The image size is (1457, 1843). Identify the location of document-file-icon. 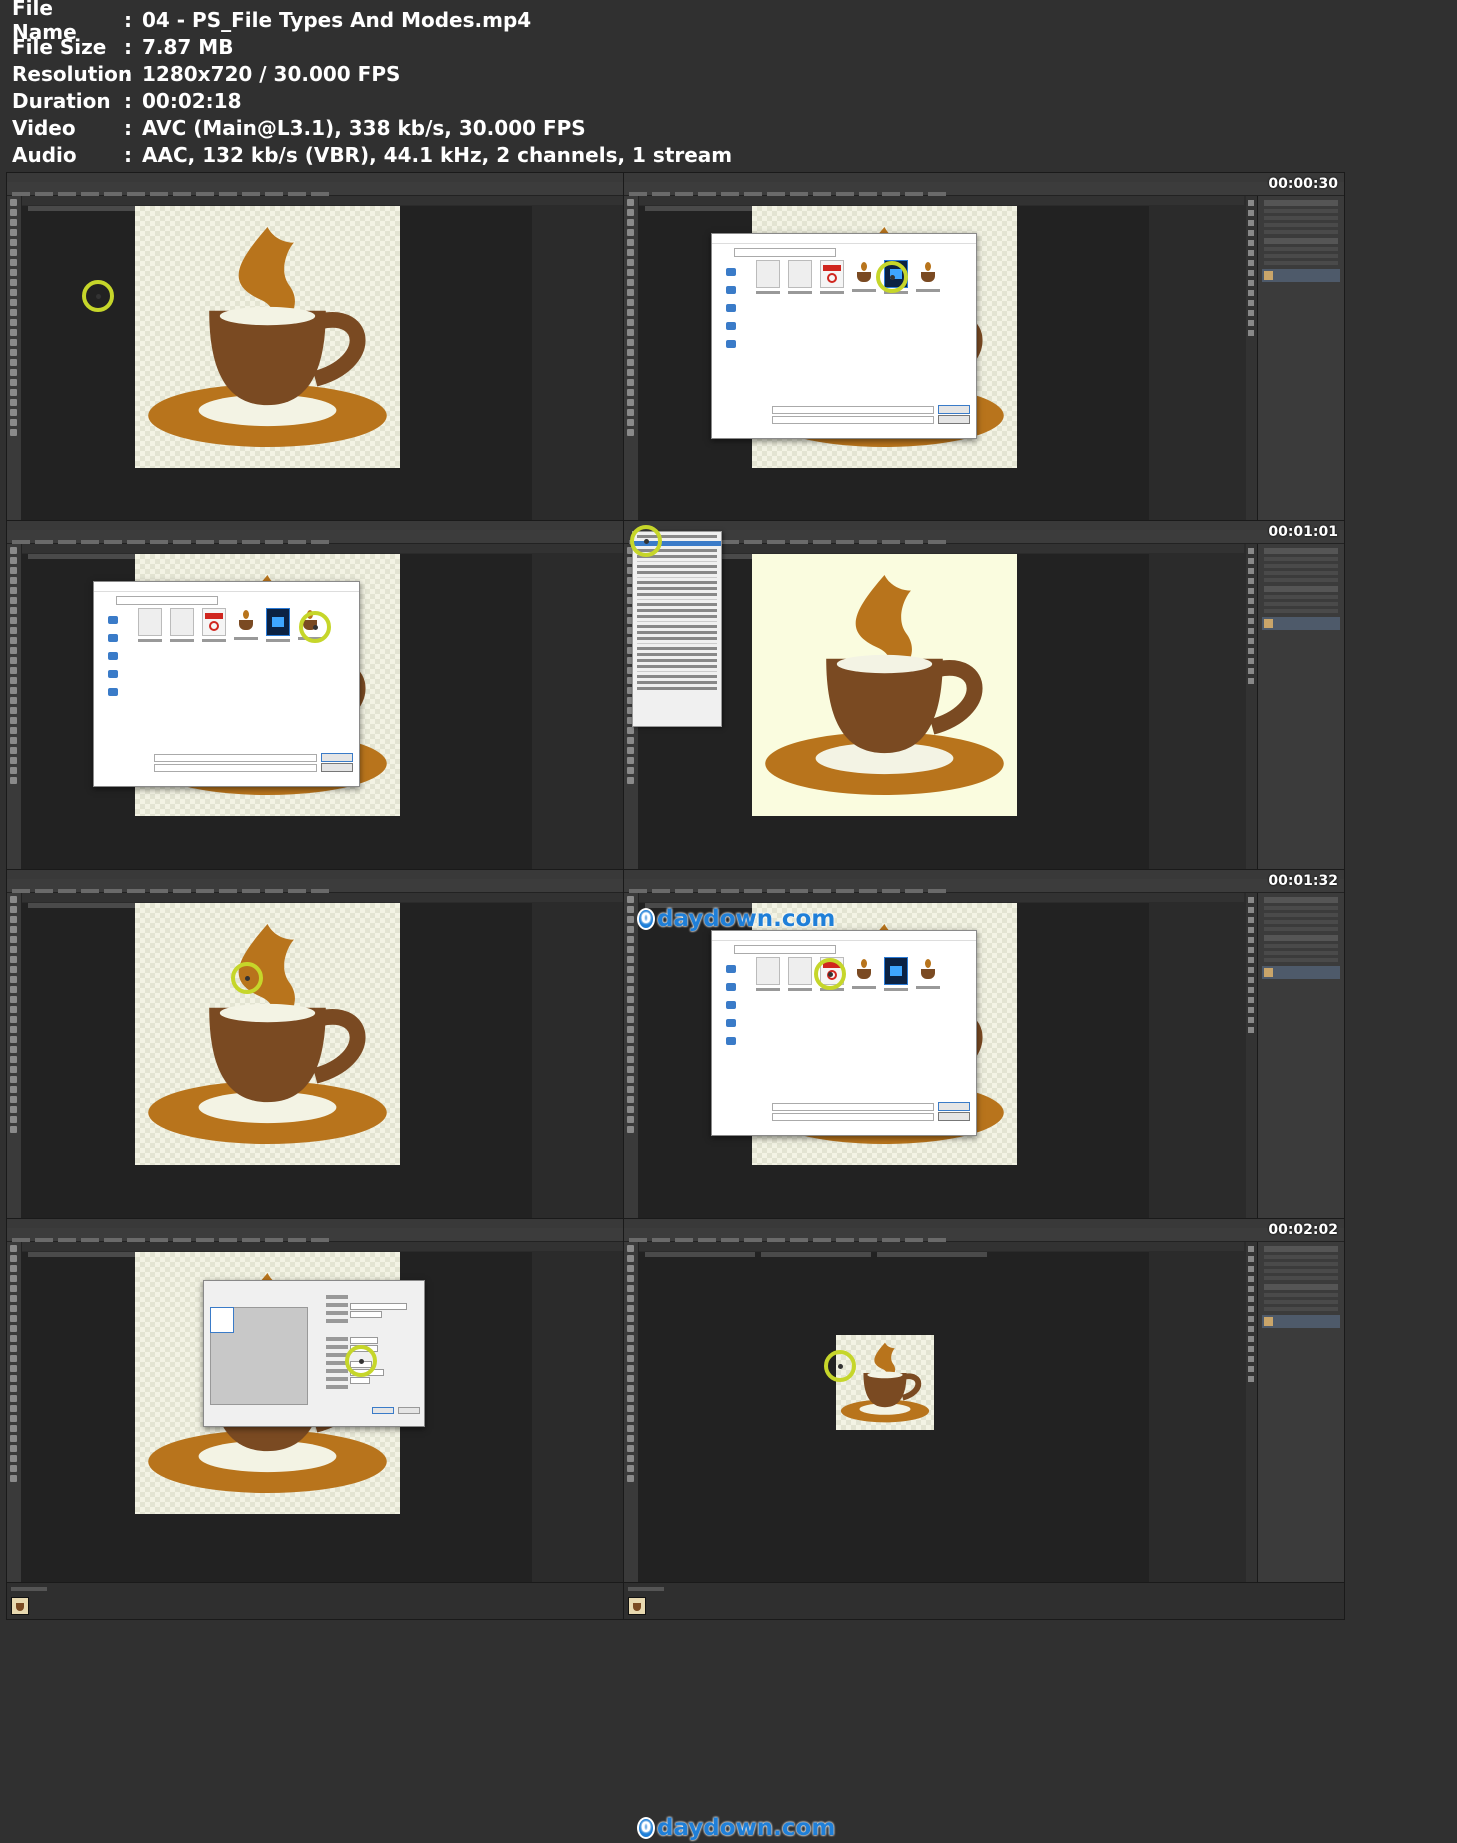
(150, 622).